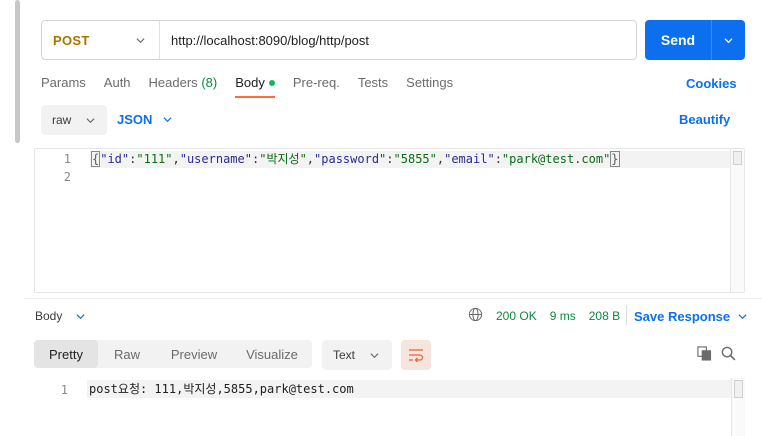  Describe the element at coordinates (737, 220) in the screenshot. I see `editor-scrollbar` at that location.